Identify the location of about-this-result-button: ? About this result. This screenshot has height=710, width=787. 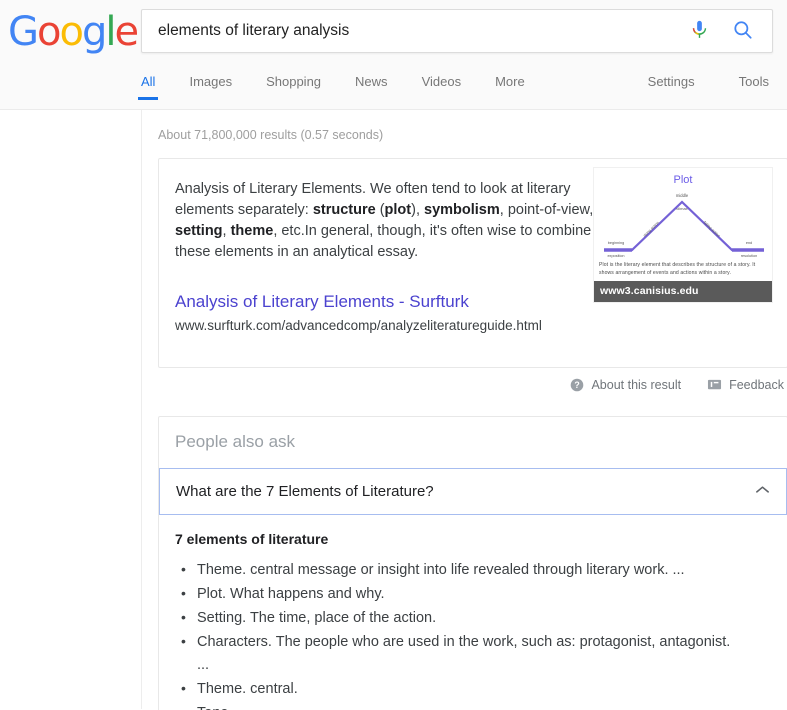
(625, 385).